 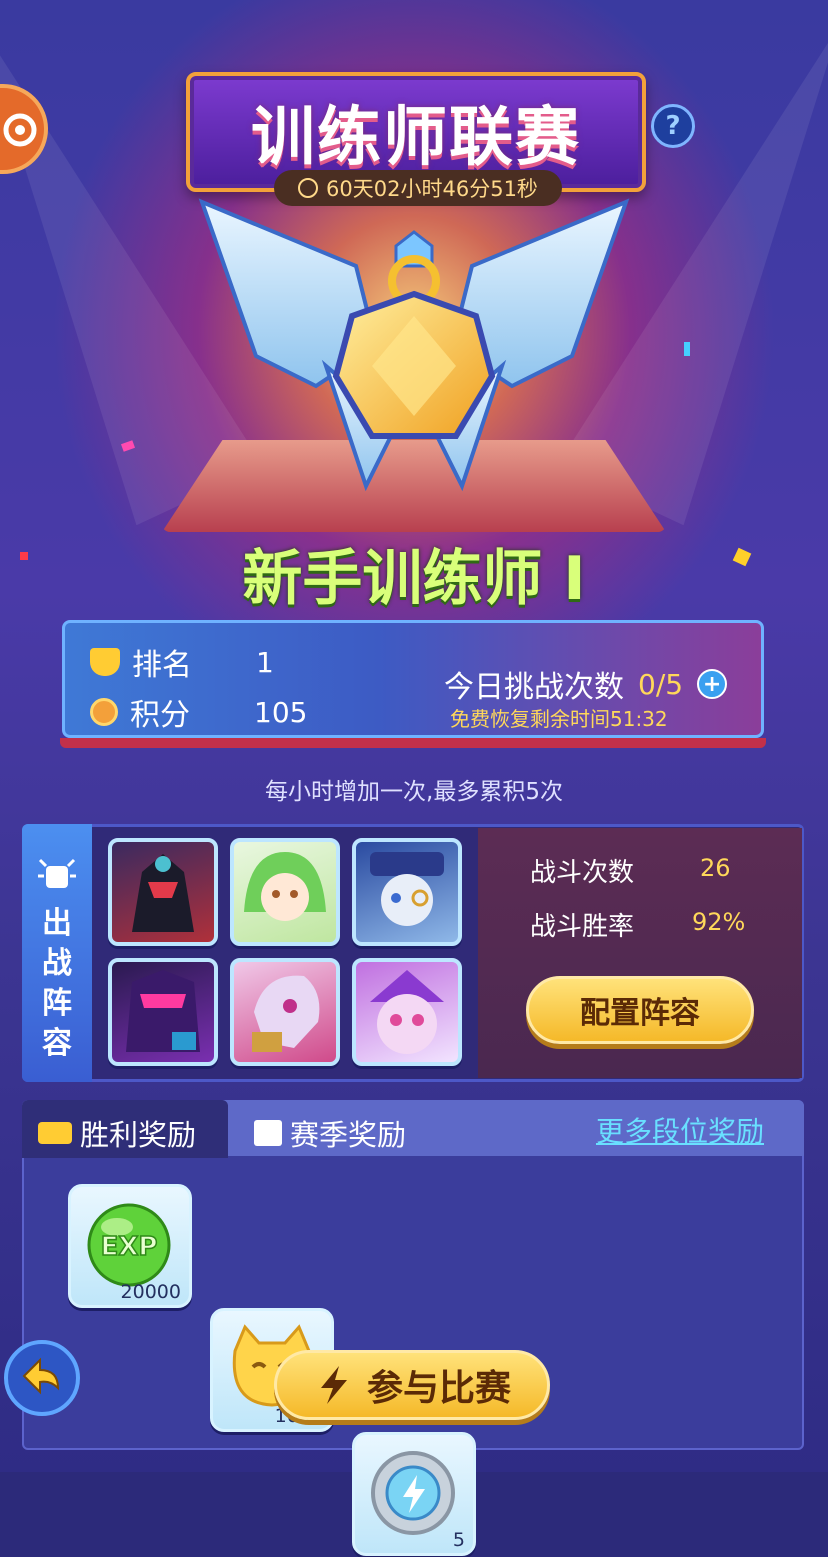 I want to click on lightning-icon, so click(x=333, y=1385).